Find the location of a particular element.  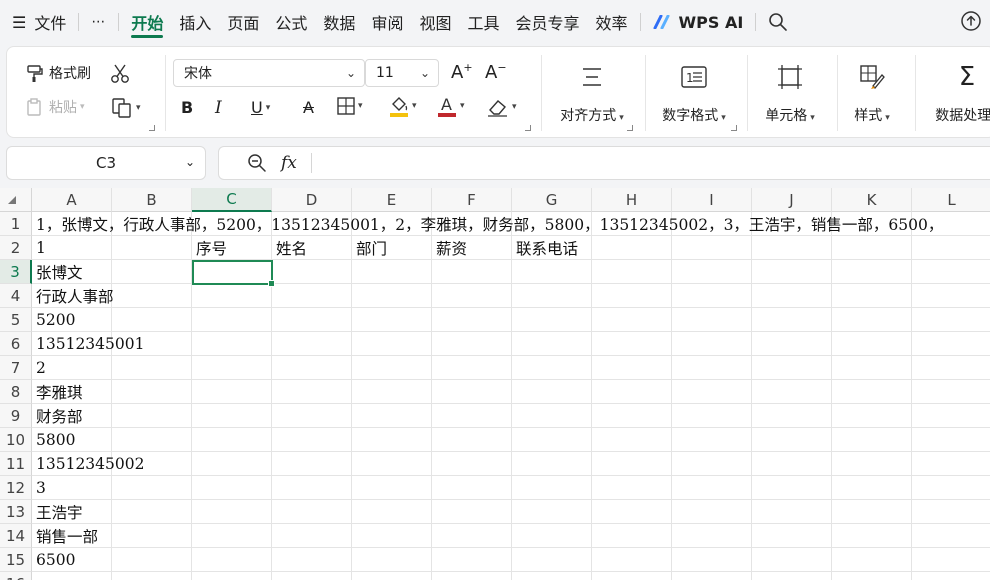

tab-insert: 插入 is located at coordinates (195, 22).